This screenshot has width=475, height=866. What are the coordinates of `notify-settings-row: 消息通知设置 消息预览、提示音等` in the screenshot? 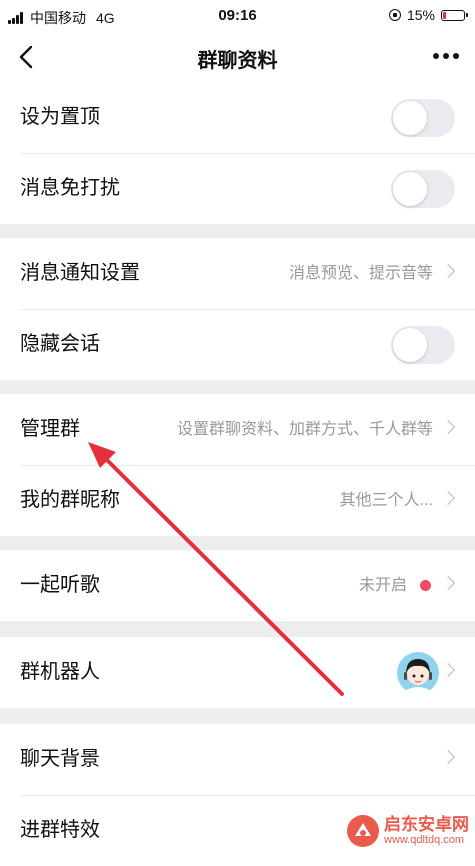 It's located at (237, 273).